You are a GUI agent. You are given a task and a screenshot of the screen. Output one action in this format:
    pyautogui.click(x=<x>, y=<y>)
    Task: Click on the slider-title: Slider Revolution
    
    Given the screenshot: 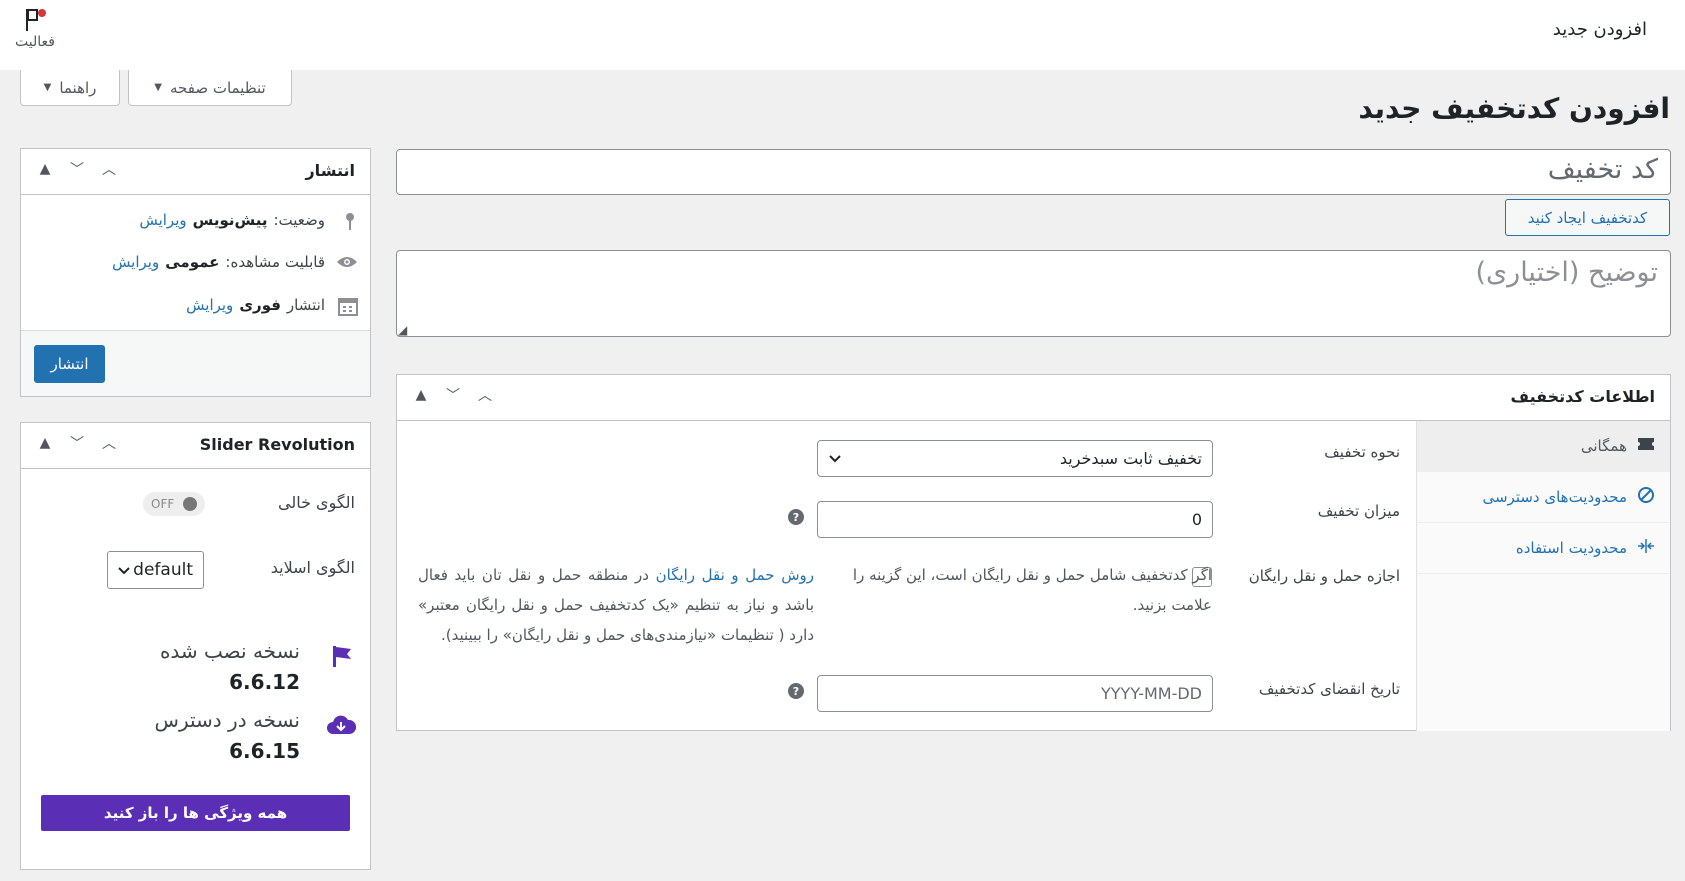 What is the action you would take?
    pyautogui.click(x=277, y=444)
    